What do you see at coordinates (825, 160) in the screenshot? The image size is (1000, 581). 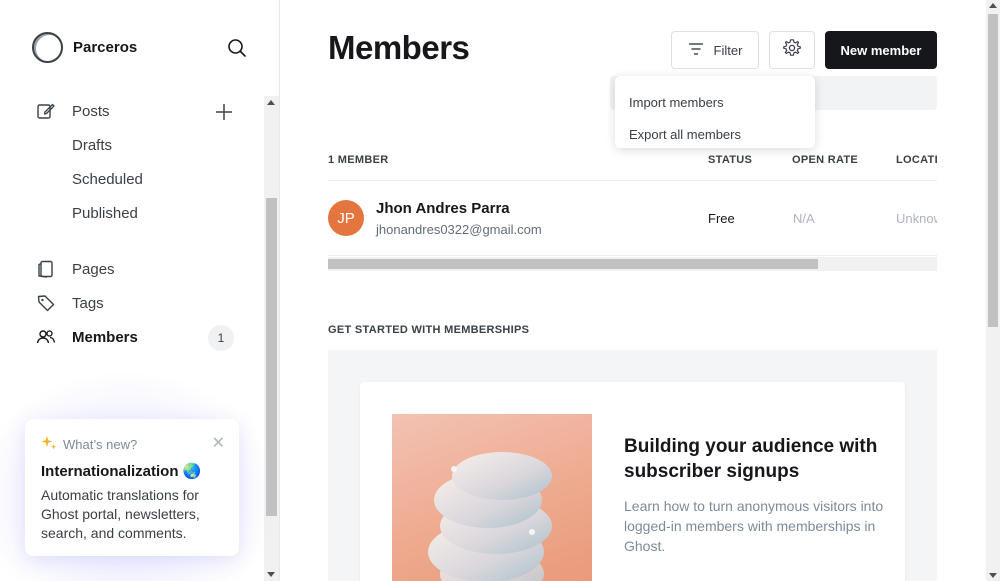 I see `column-header-open-rate: OPEN RATE` at bounding box center [825, 160].